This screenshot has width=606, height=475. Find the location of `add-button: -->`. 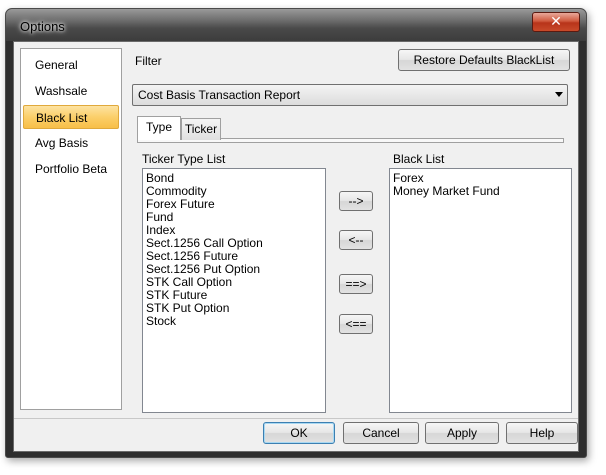

add-button: --> is located at coordinates (356, 201).